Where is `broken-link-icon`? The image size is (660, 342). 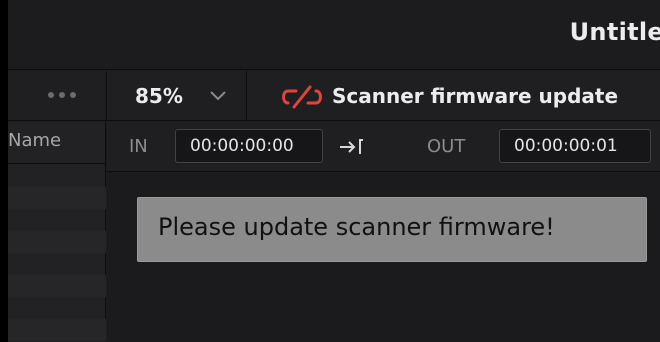
broken-link-icon is located at coordinates (302, 97).